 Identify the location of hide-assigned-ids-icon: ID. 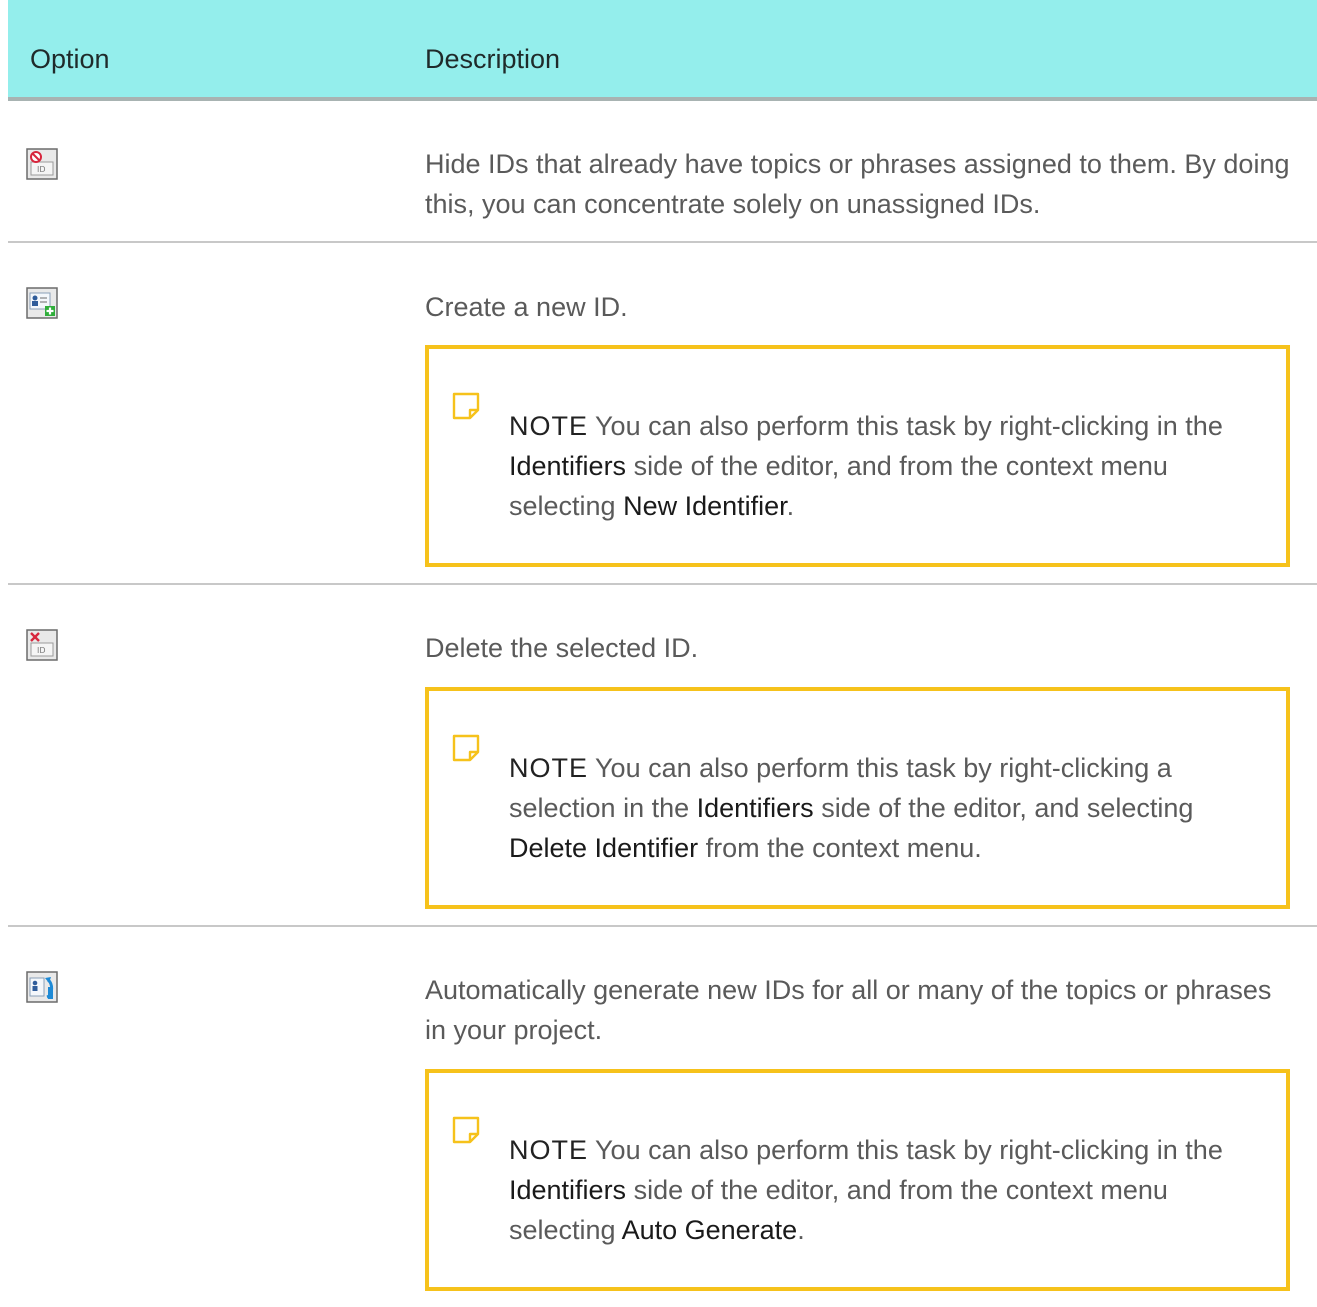
(42, 164).